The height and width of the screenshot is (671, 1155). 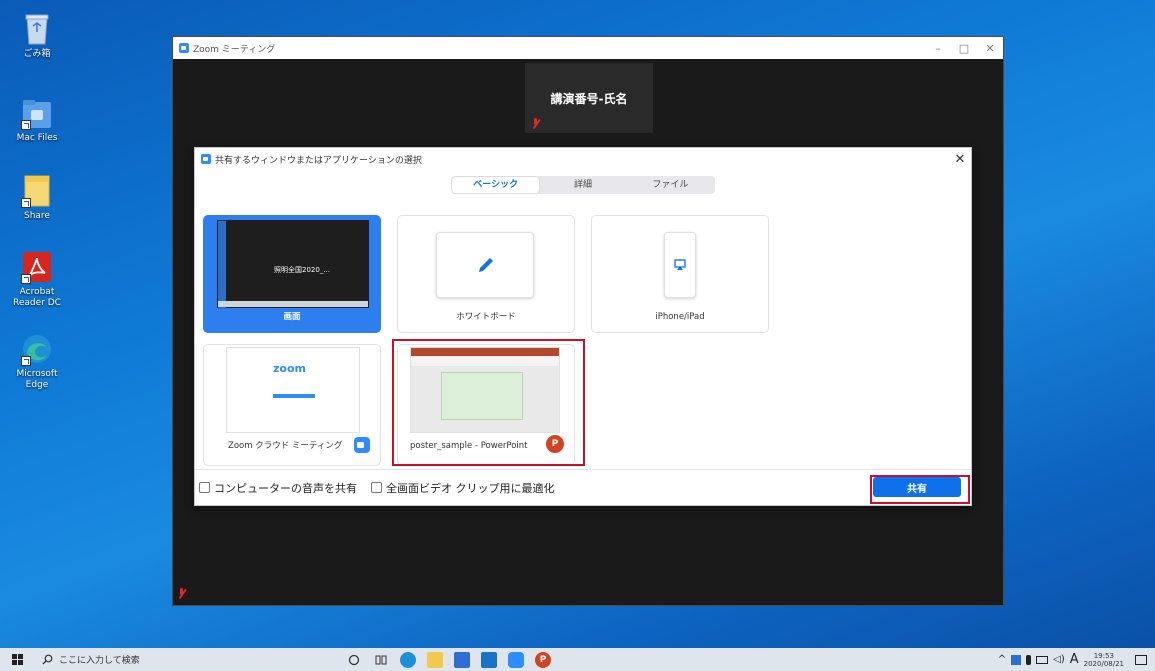 I want to click on pen-icon, so click(x=486, y=265).